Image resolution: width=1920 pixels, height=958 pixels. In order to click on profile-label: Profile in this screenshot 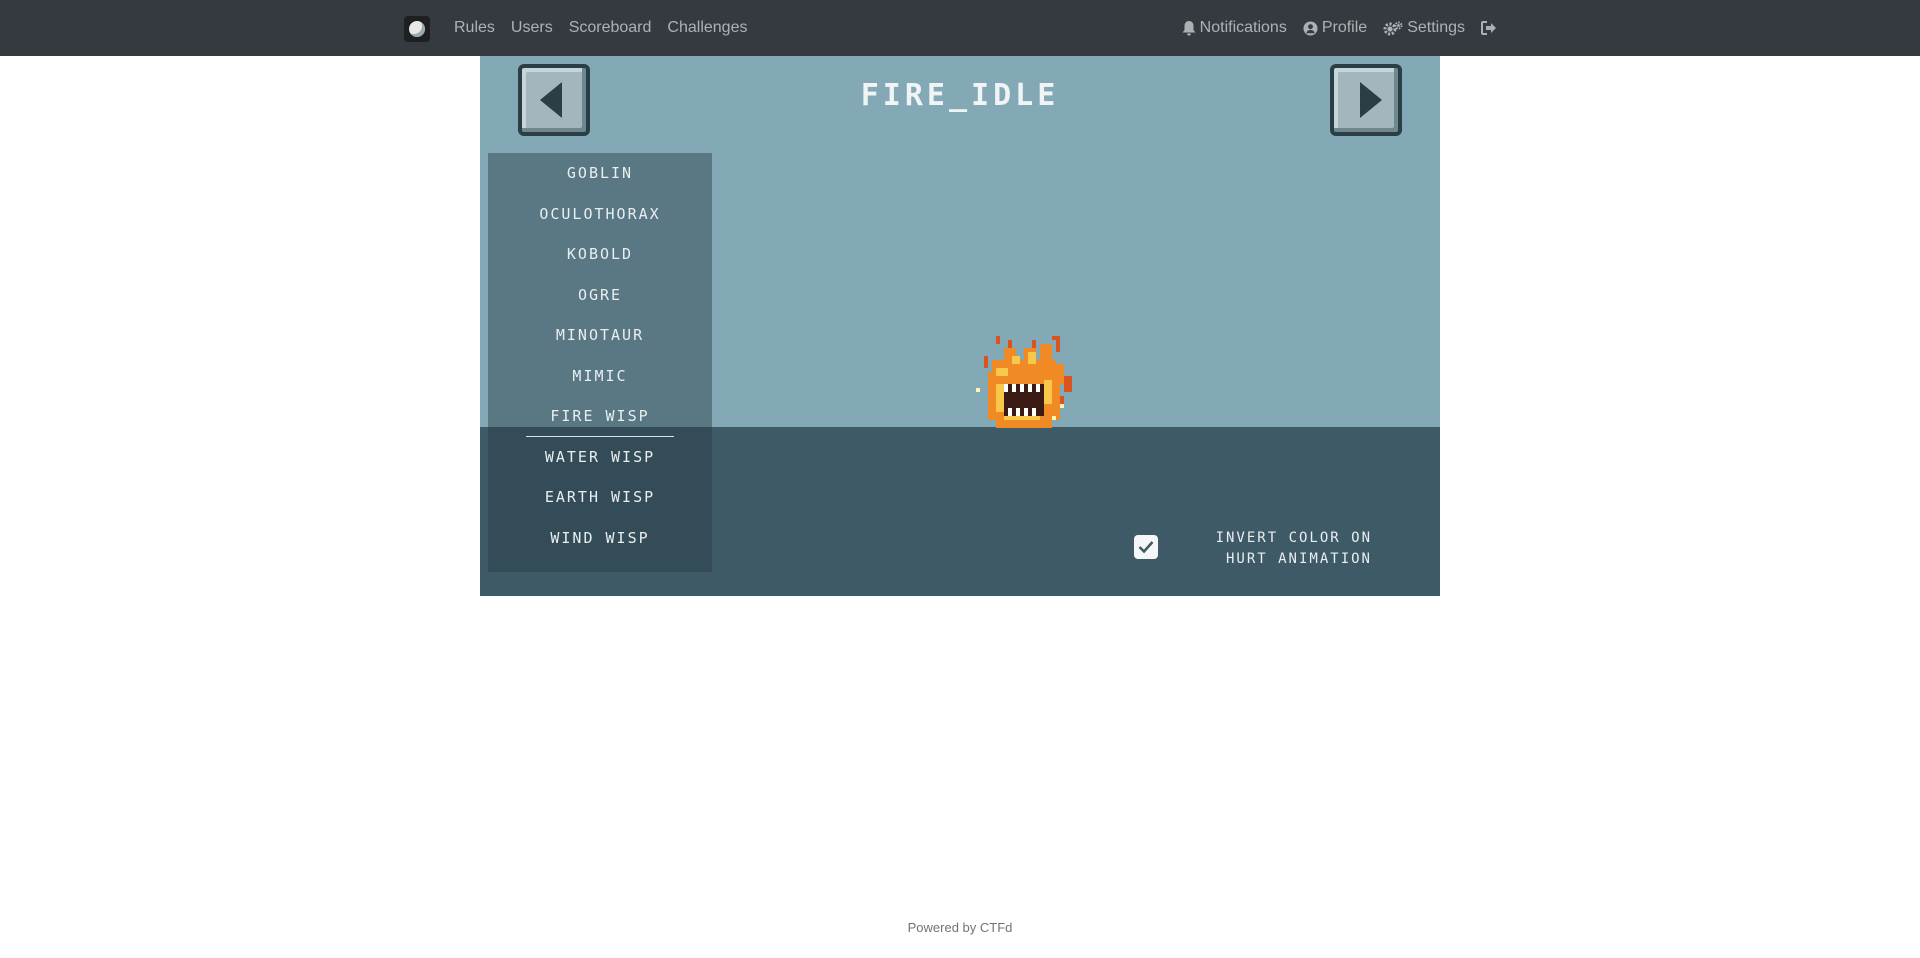, I will do `click(1344, 27)`.